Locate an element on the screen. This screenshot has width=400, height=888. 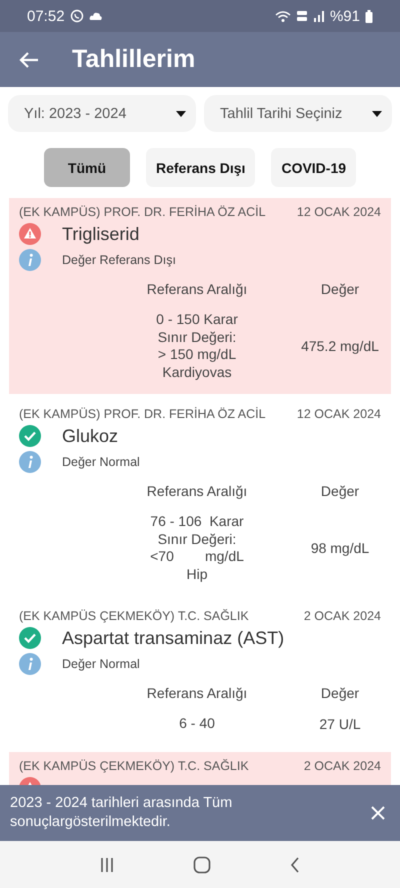
dropdown: Yıl: 2023 - 2024 is located at coordinates (102, 113).